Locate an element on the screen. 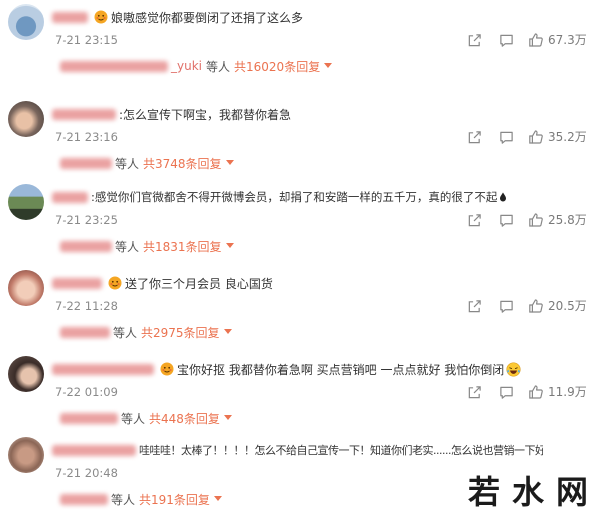 This screenshot has width=600, height=519. like-count: 25.8万 is located at coordinates (567, 220).